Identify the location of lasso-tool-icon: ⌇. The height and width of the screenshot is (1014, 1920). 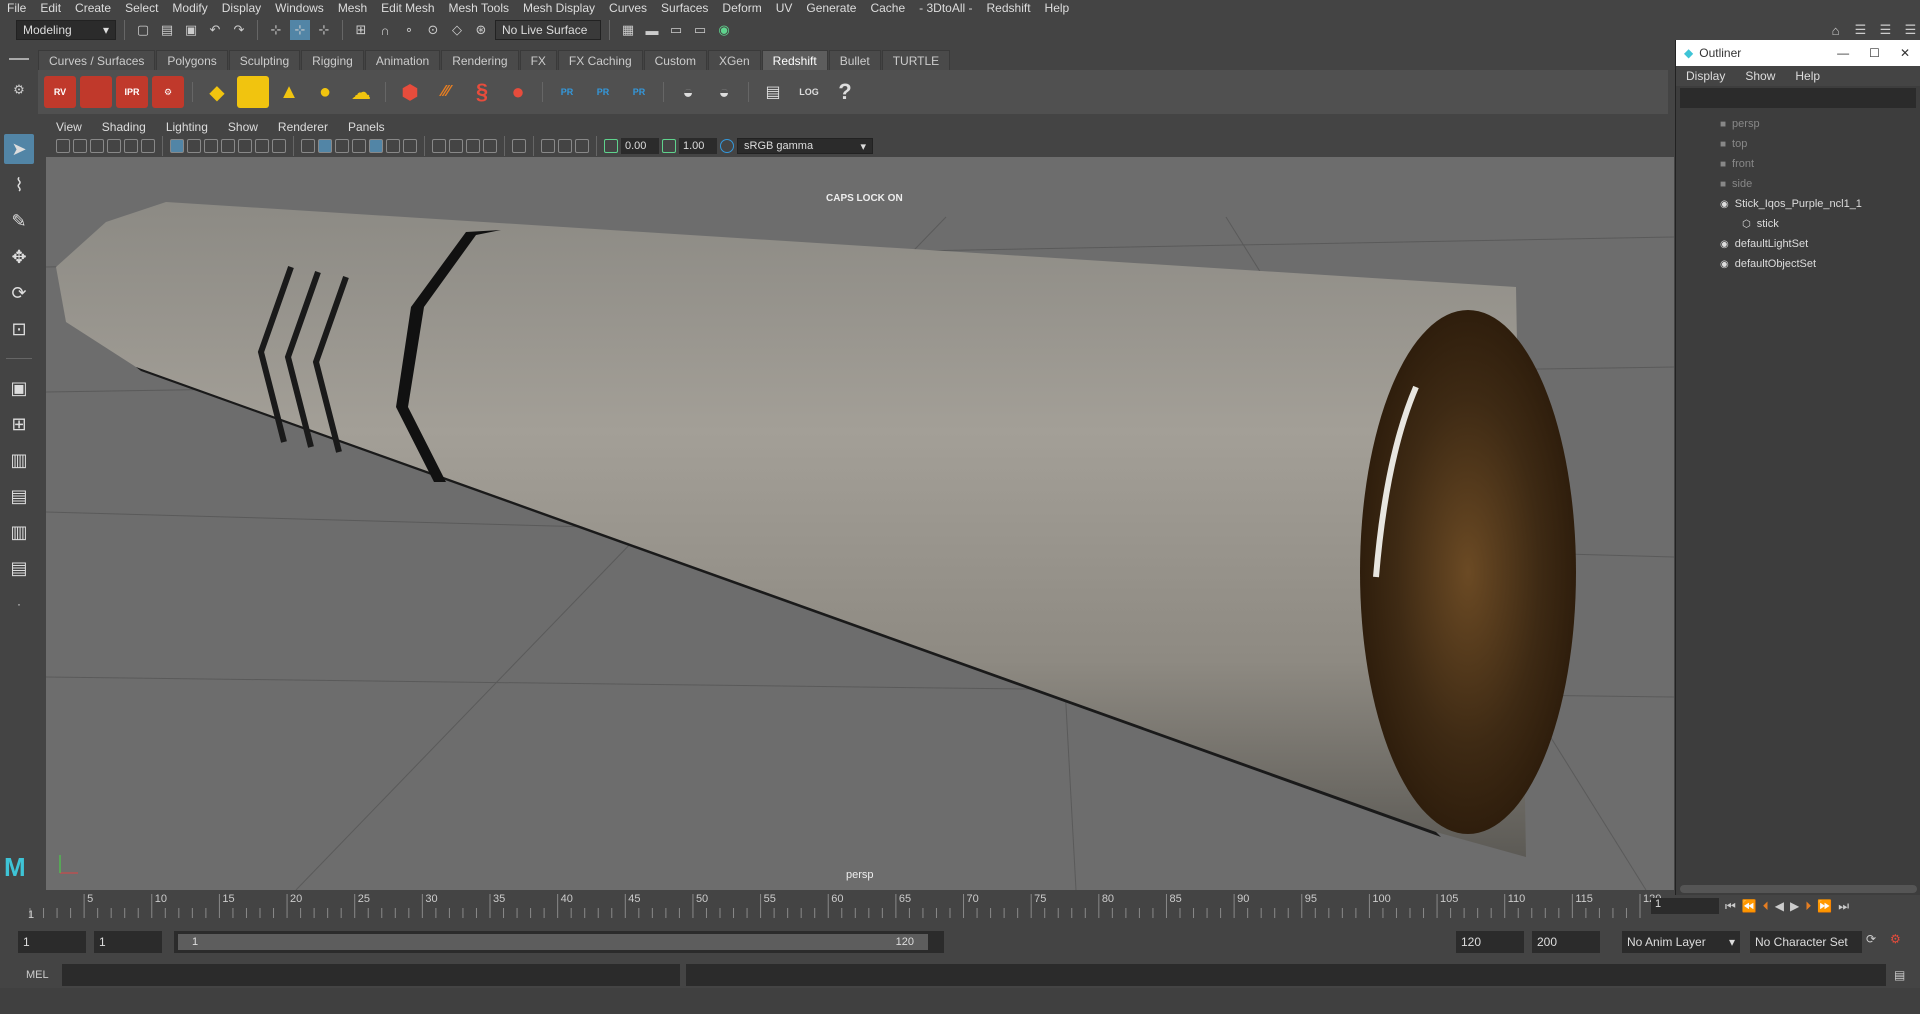
(19, 185).